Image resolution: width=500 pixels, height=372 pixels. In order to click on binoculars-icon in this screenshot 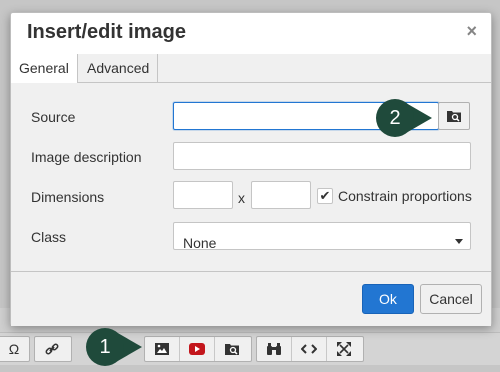, I will do `click(274, 349)`.